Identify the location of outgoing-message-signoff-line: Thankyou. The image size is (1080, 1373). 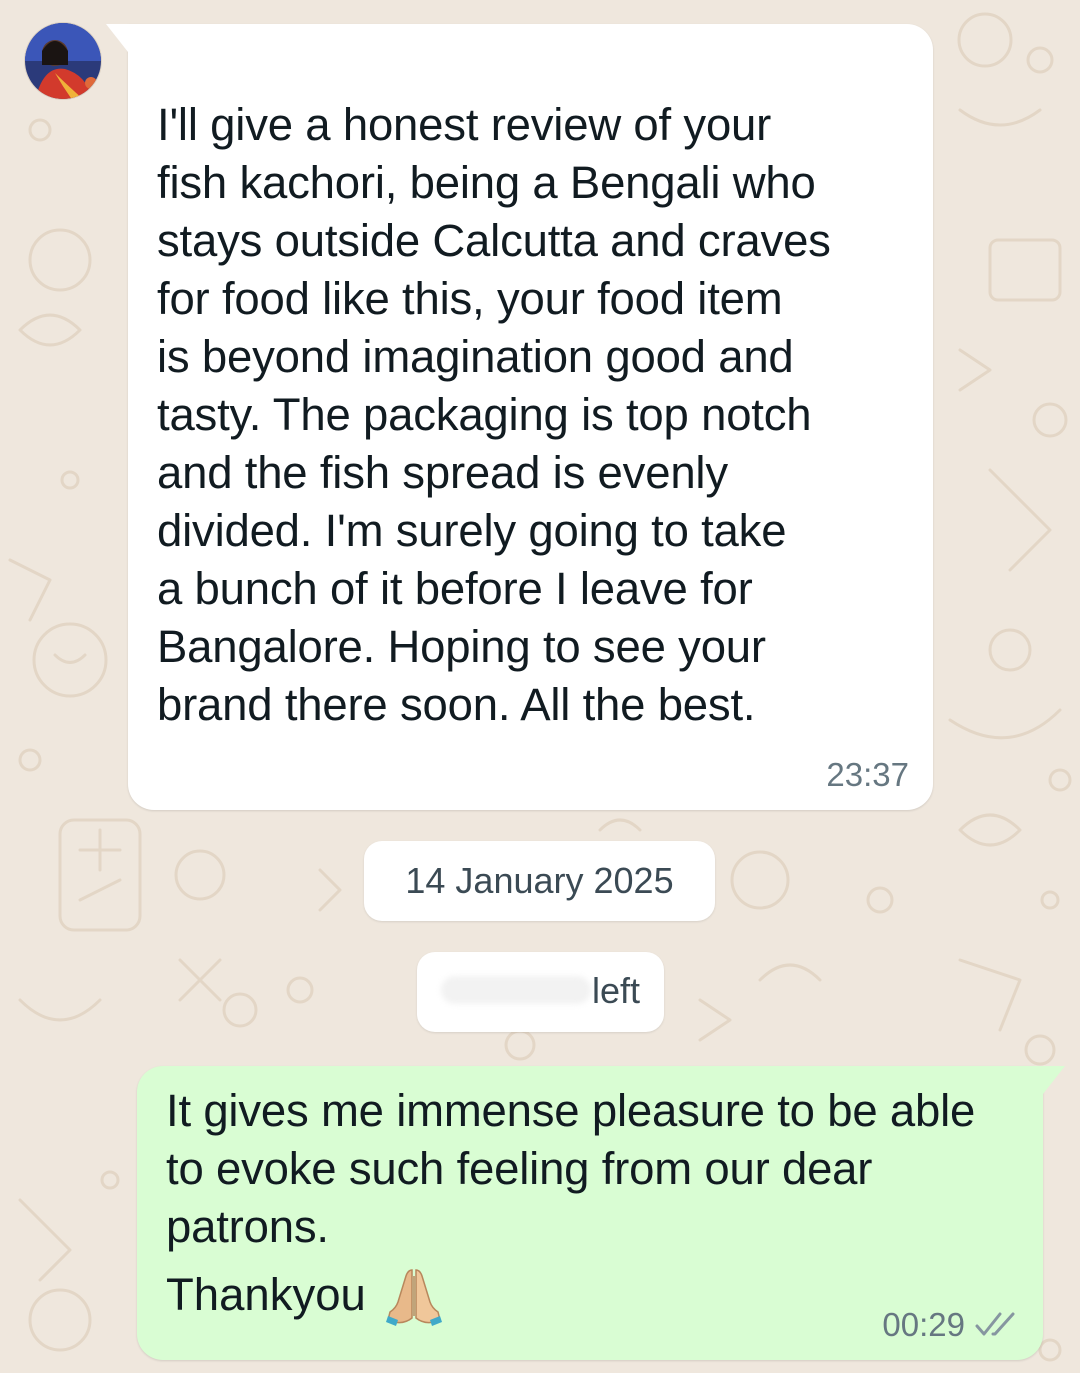
(305, 1295).